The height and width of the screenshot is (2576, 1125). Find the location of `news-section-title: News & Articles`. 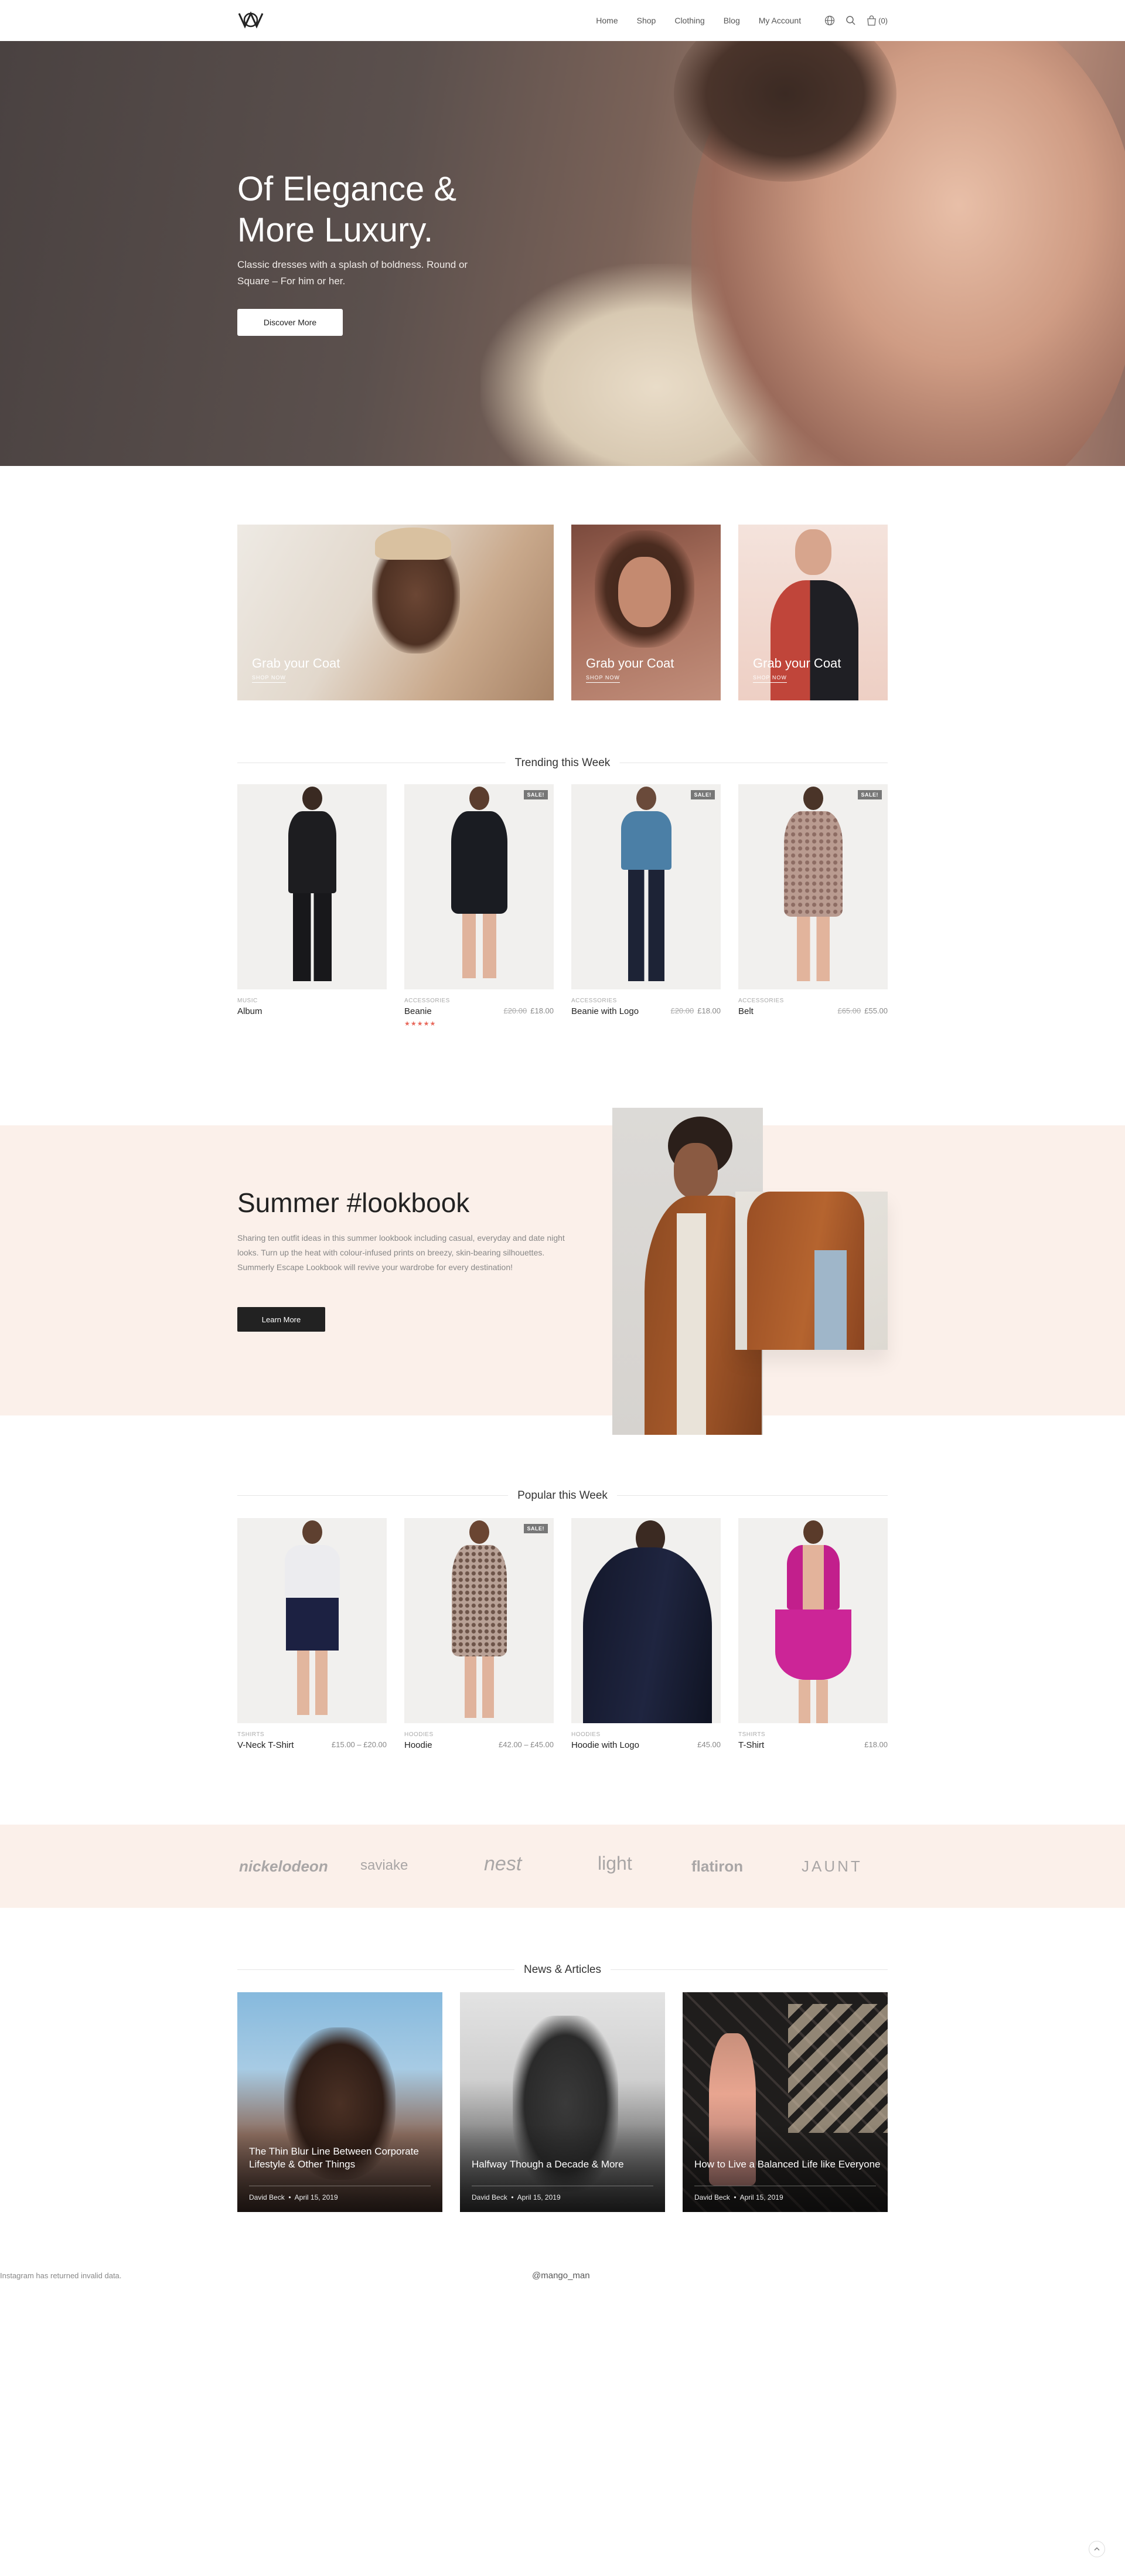

news-section-title: News & Articles is located at coordinates (563, 1970).